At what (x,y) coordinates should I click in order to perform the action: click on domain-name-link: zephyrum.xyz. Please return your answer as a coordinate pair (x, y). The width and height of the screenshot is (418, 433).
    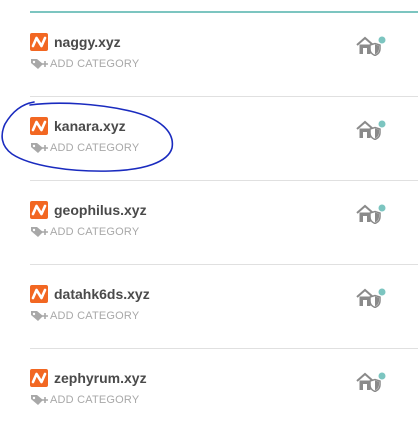
    Looking at the image, I should click on (100, 378).